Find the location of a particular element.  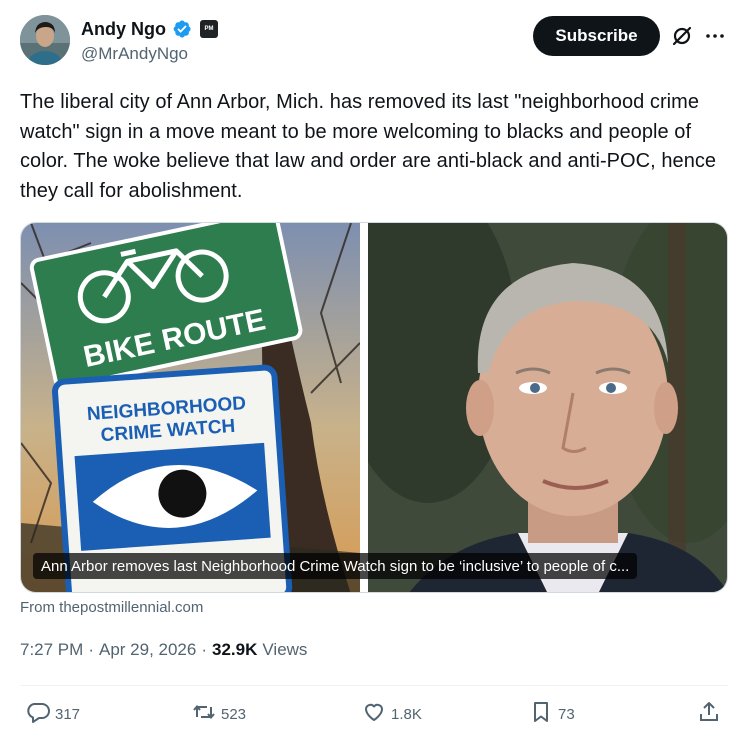

like-button: 1.8K is located at coordinates (392, 714).